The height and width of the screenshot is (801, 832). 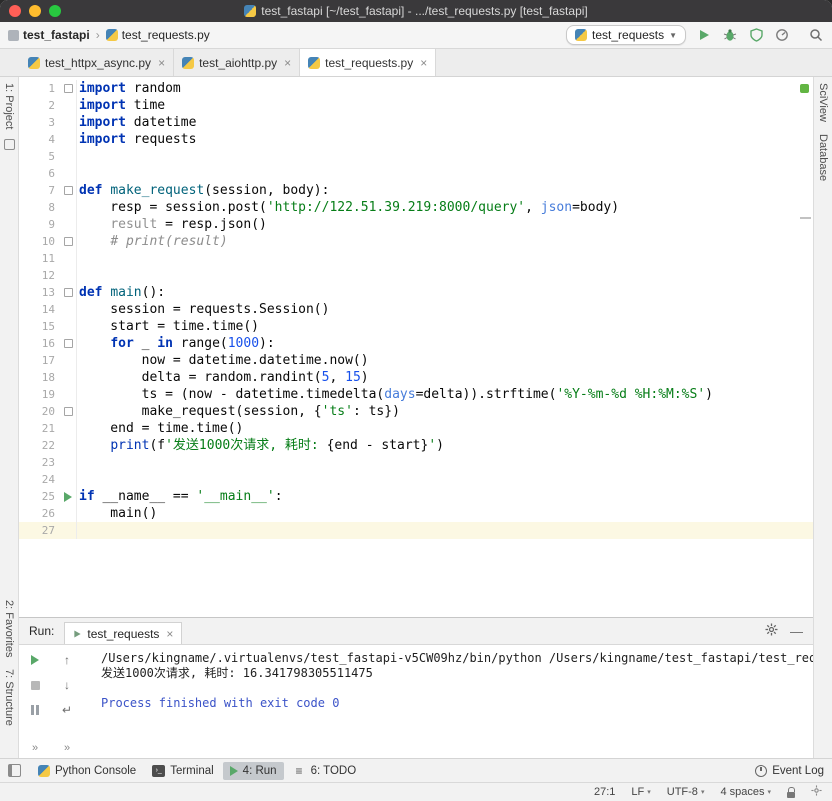 What do you see at coordinates (771, 631) in the screenshot?
I see `settings-gear-icon` at bounding box center [771, 631].